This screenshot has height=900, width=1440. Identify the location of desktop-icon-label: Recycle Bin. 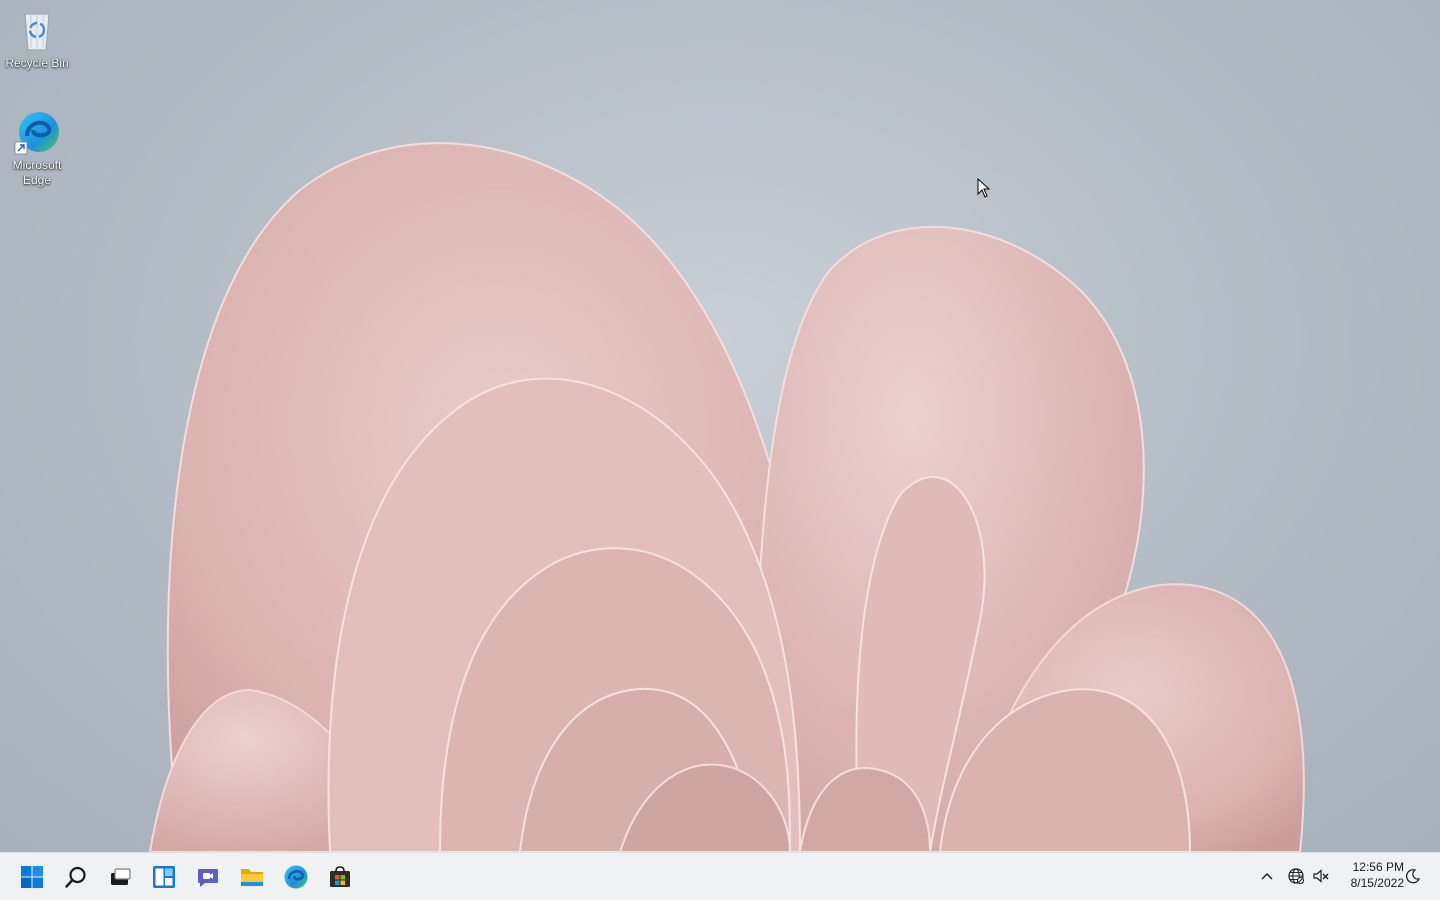
(37, 63).